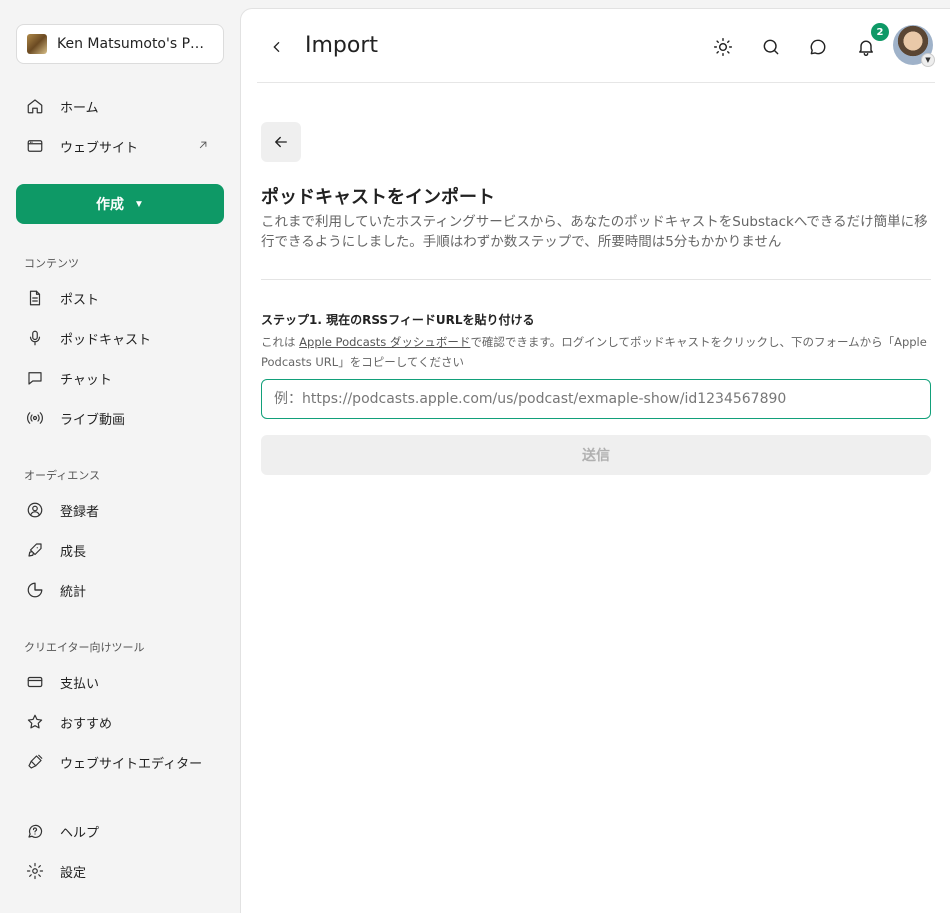  What do you see at coordinates (35, 106) in the screenshot?
I see `home-icon` at bounding box center [35, 106].